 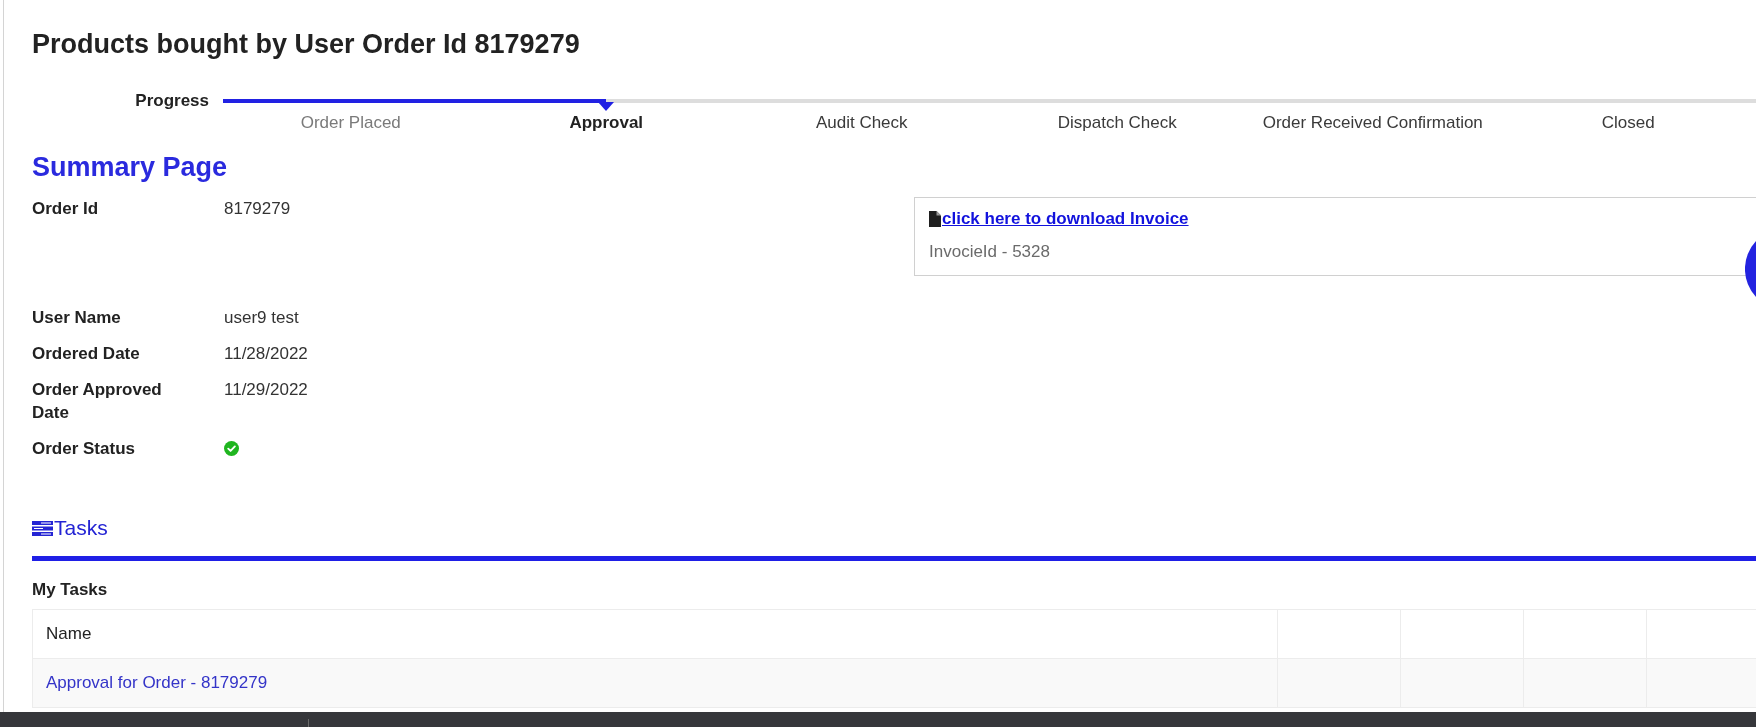 I want to click on column-header: Name, so click(x=69, y=634).